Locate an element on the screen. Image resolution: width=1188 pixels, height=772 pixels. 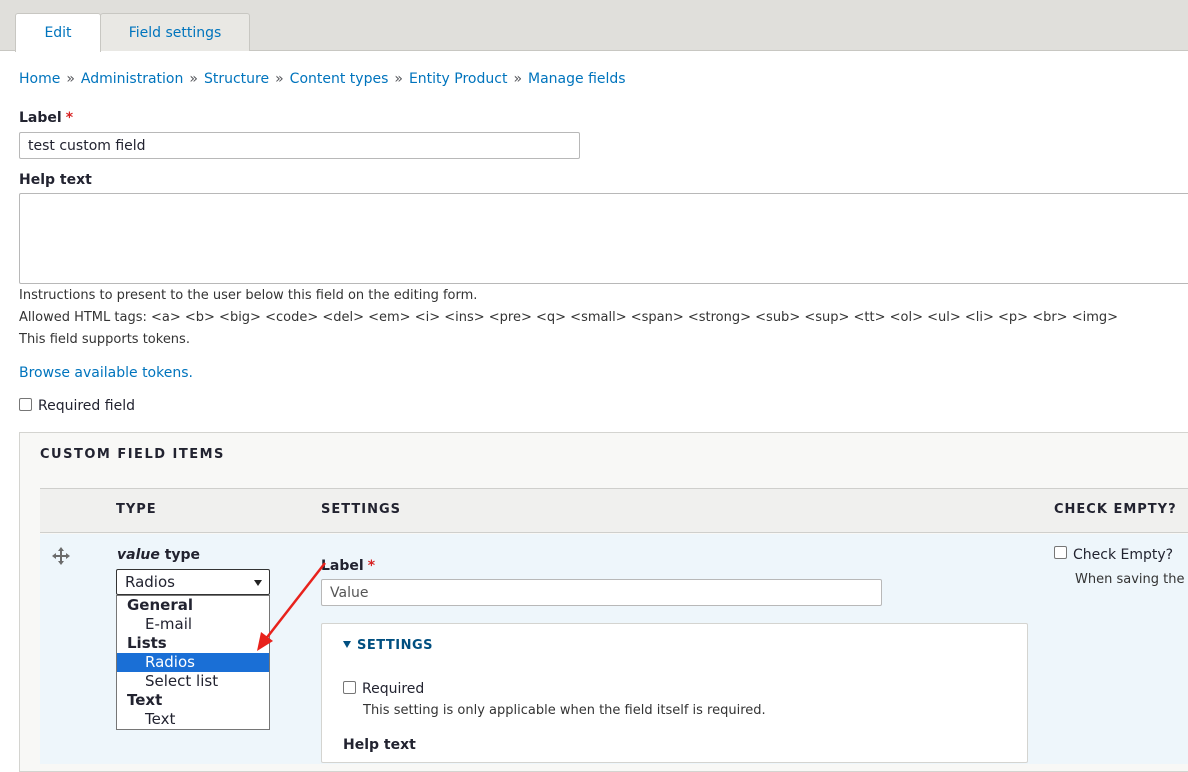
label-field-label: Label * is located at coordinates (46, 118).